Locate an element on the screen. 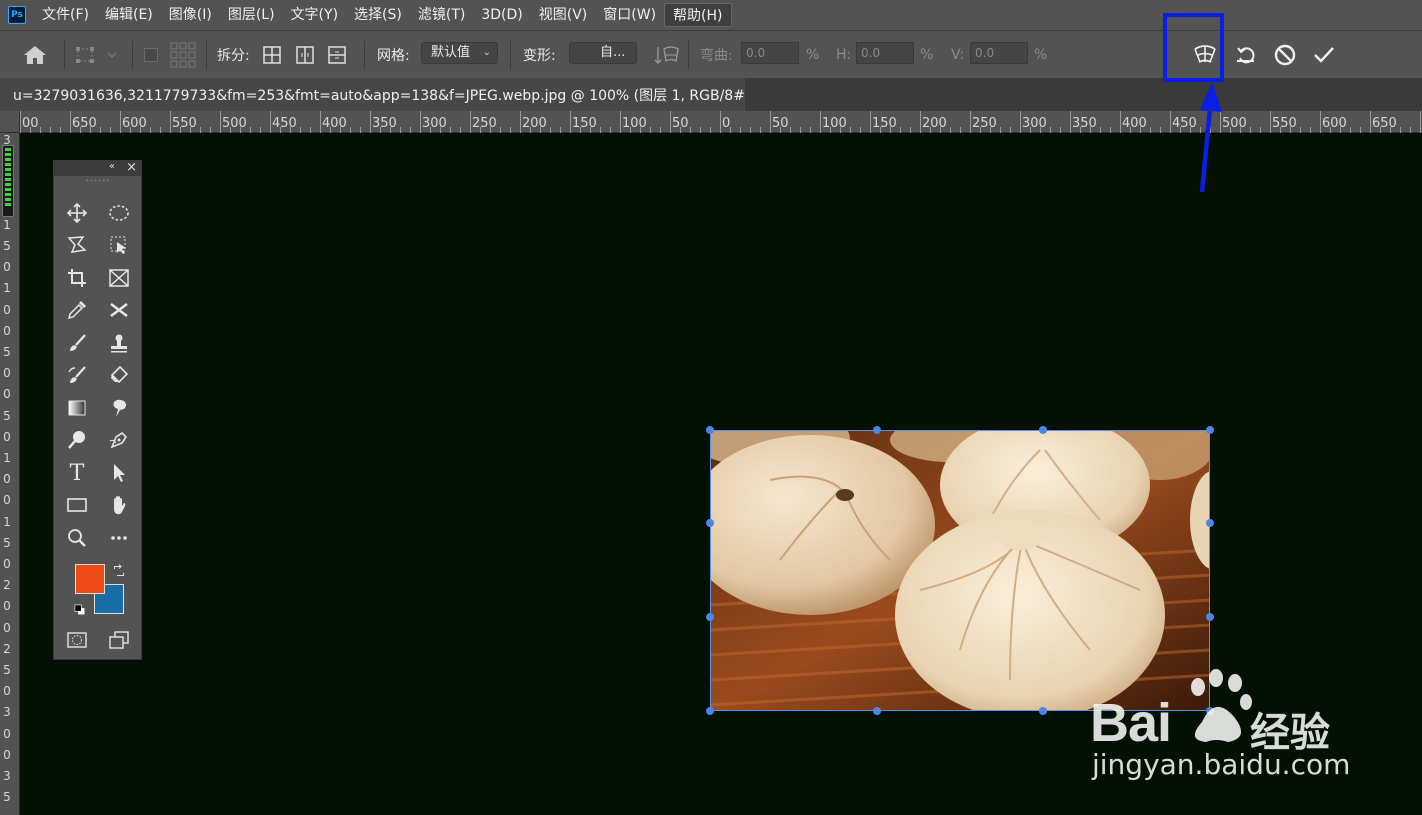 The width and height of the screenshot is (1422, 815). tools-panel-header: « × is located at coordinates (97, 168).